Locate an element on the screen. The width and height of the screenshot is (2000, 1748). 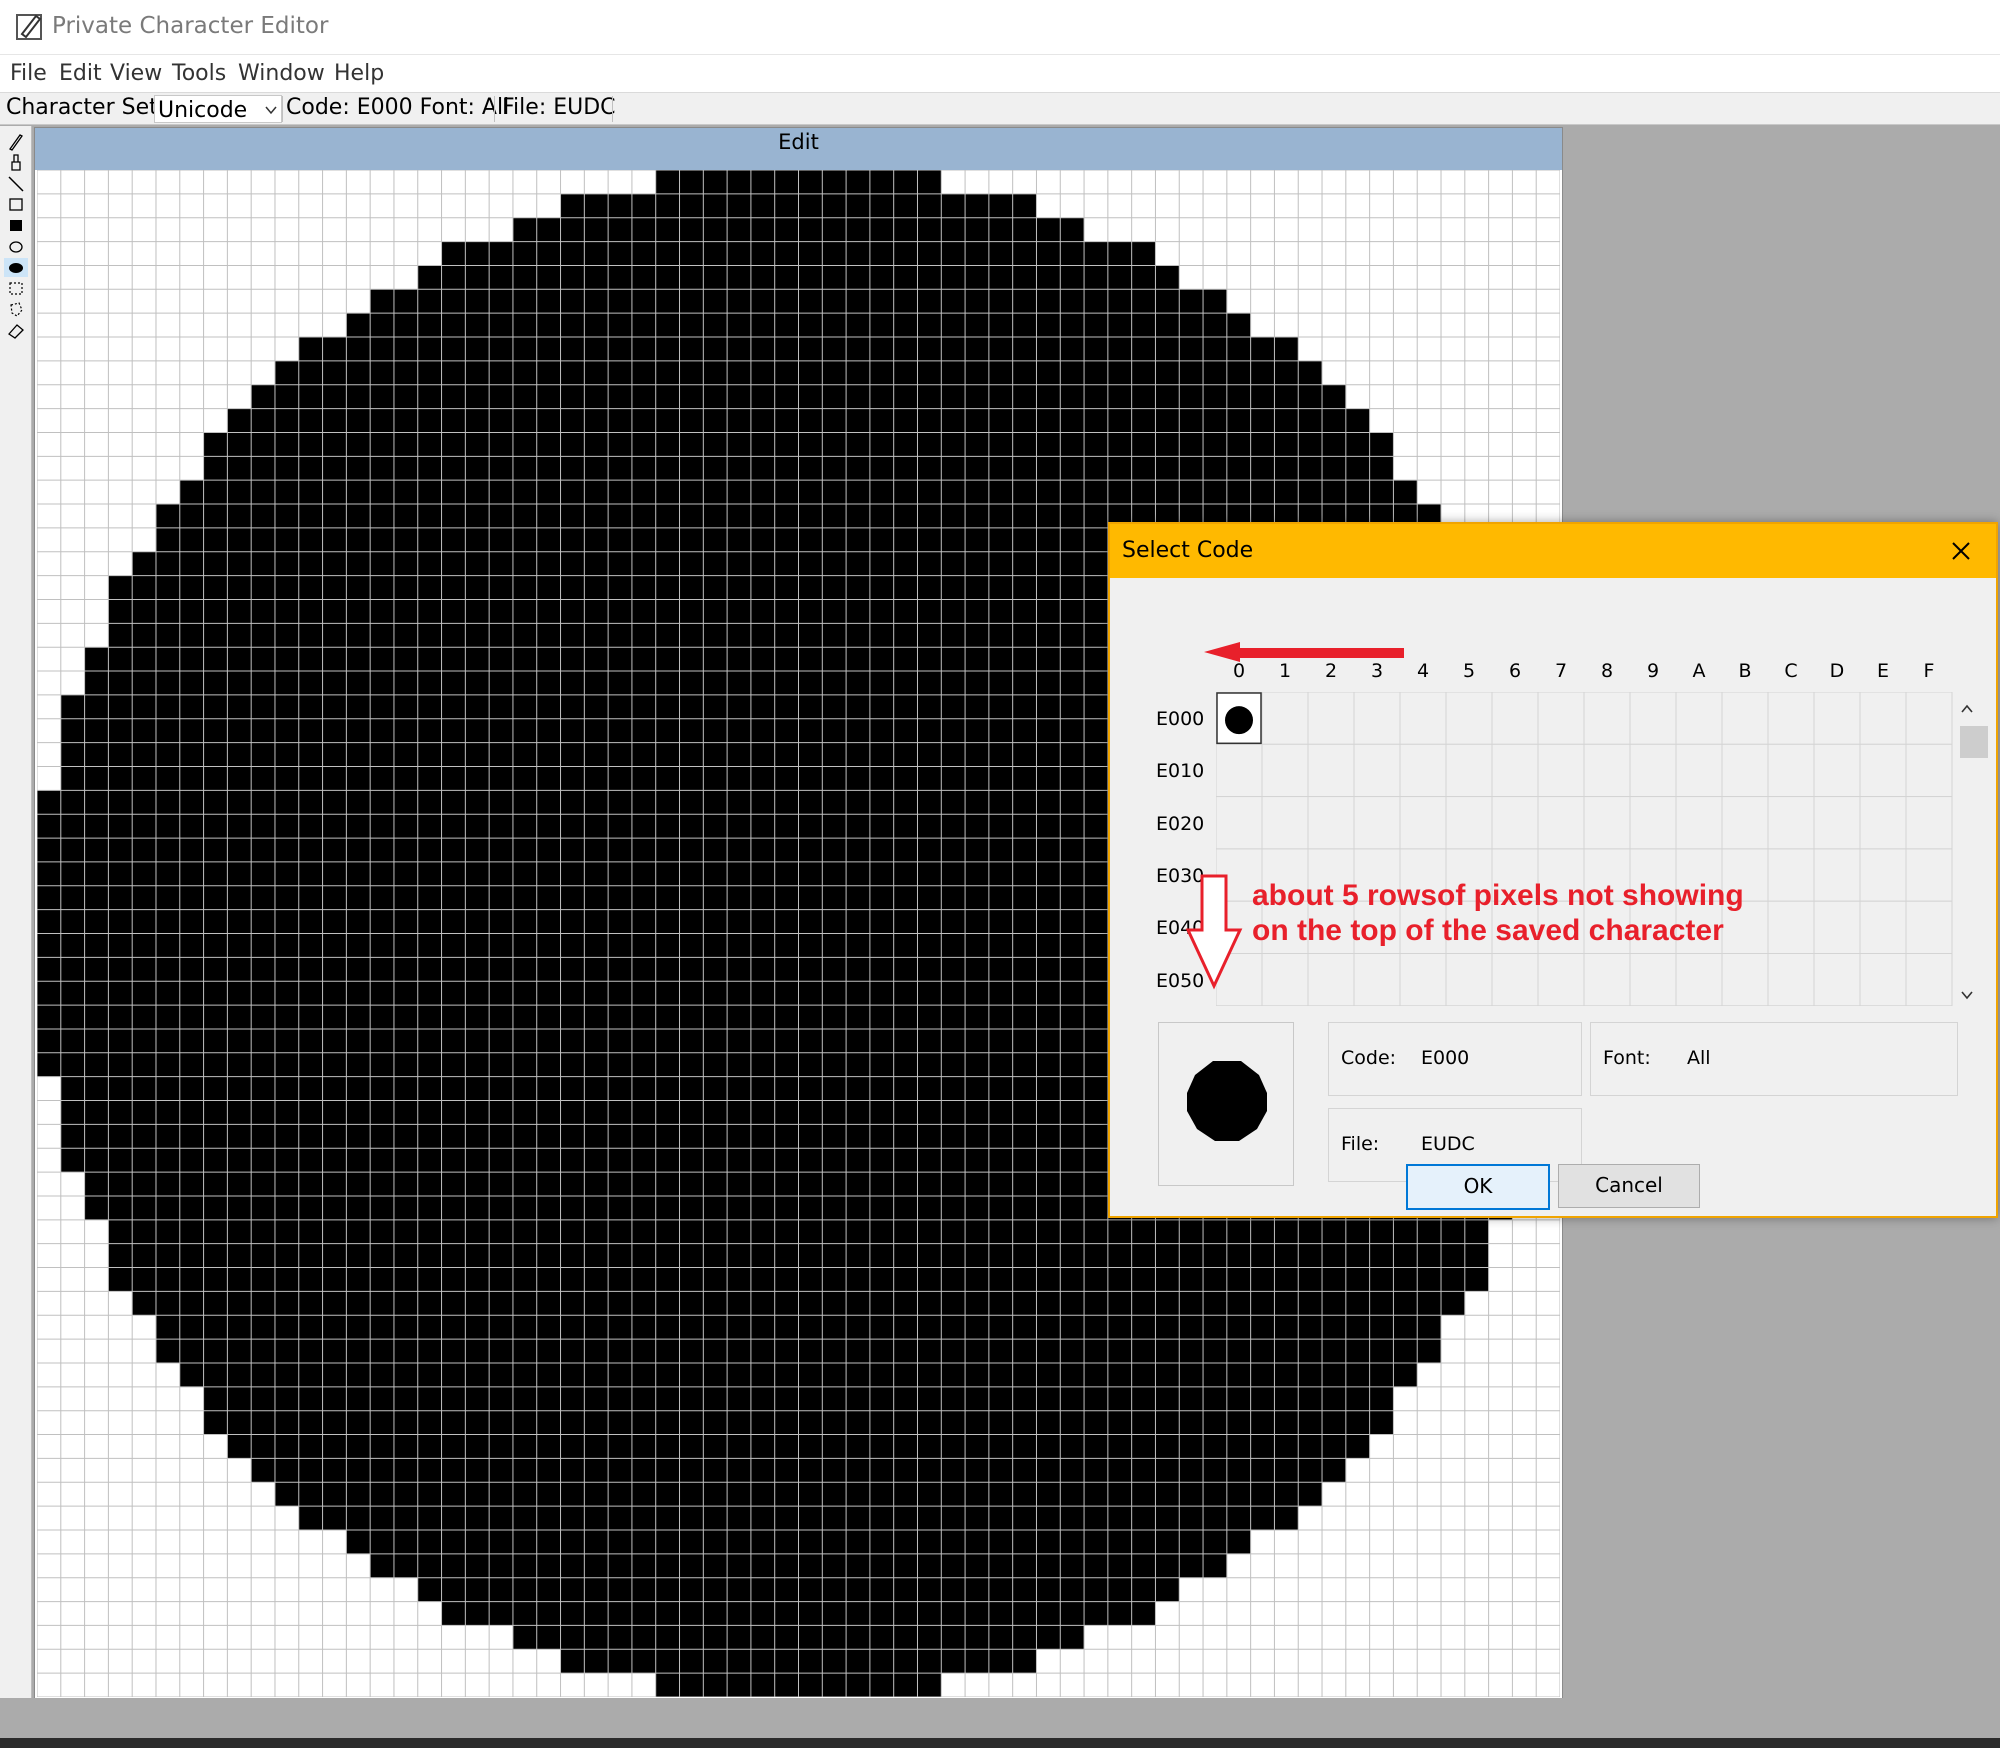
chevron-down-icon is located at coordinates (1967, 995).